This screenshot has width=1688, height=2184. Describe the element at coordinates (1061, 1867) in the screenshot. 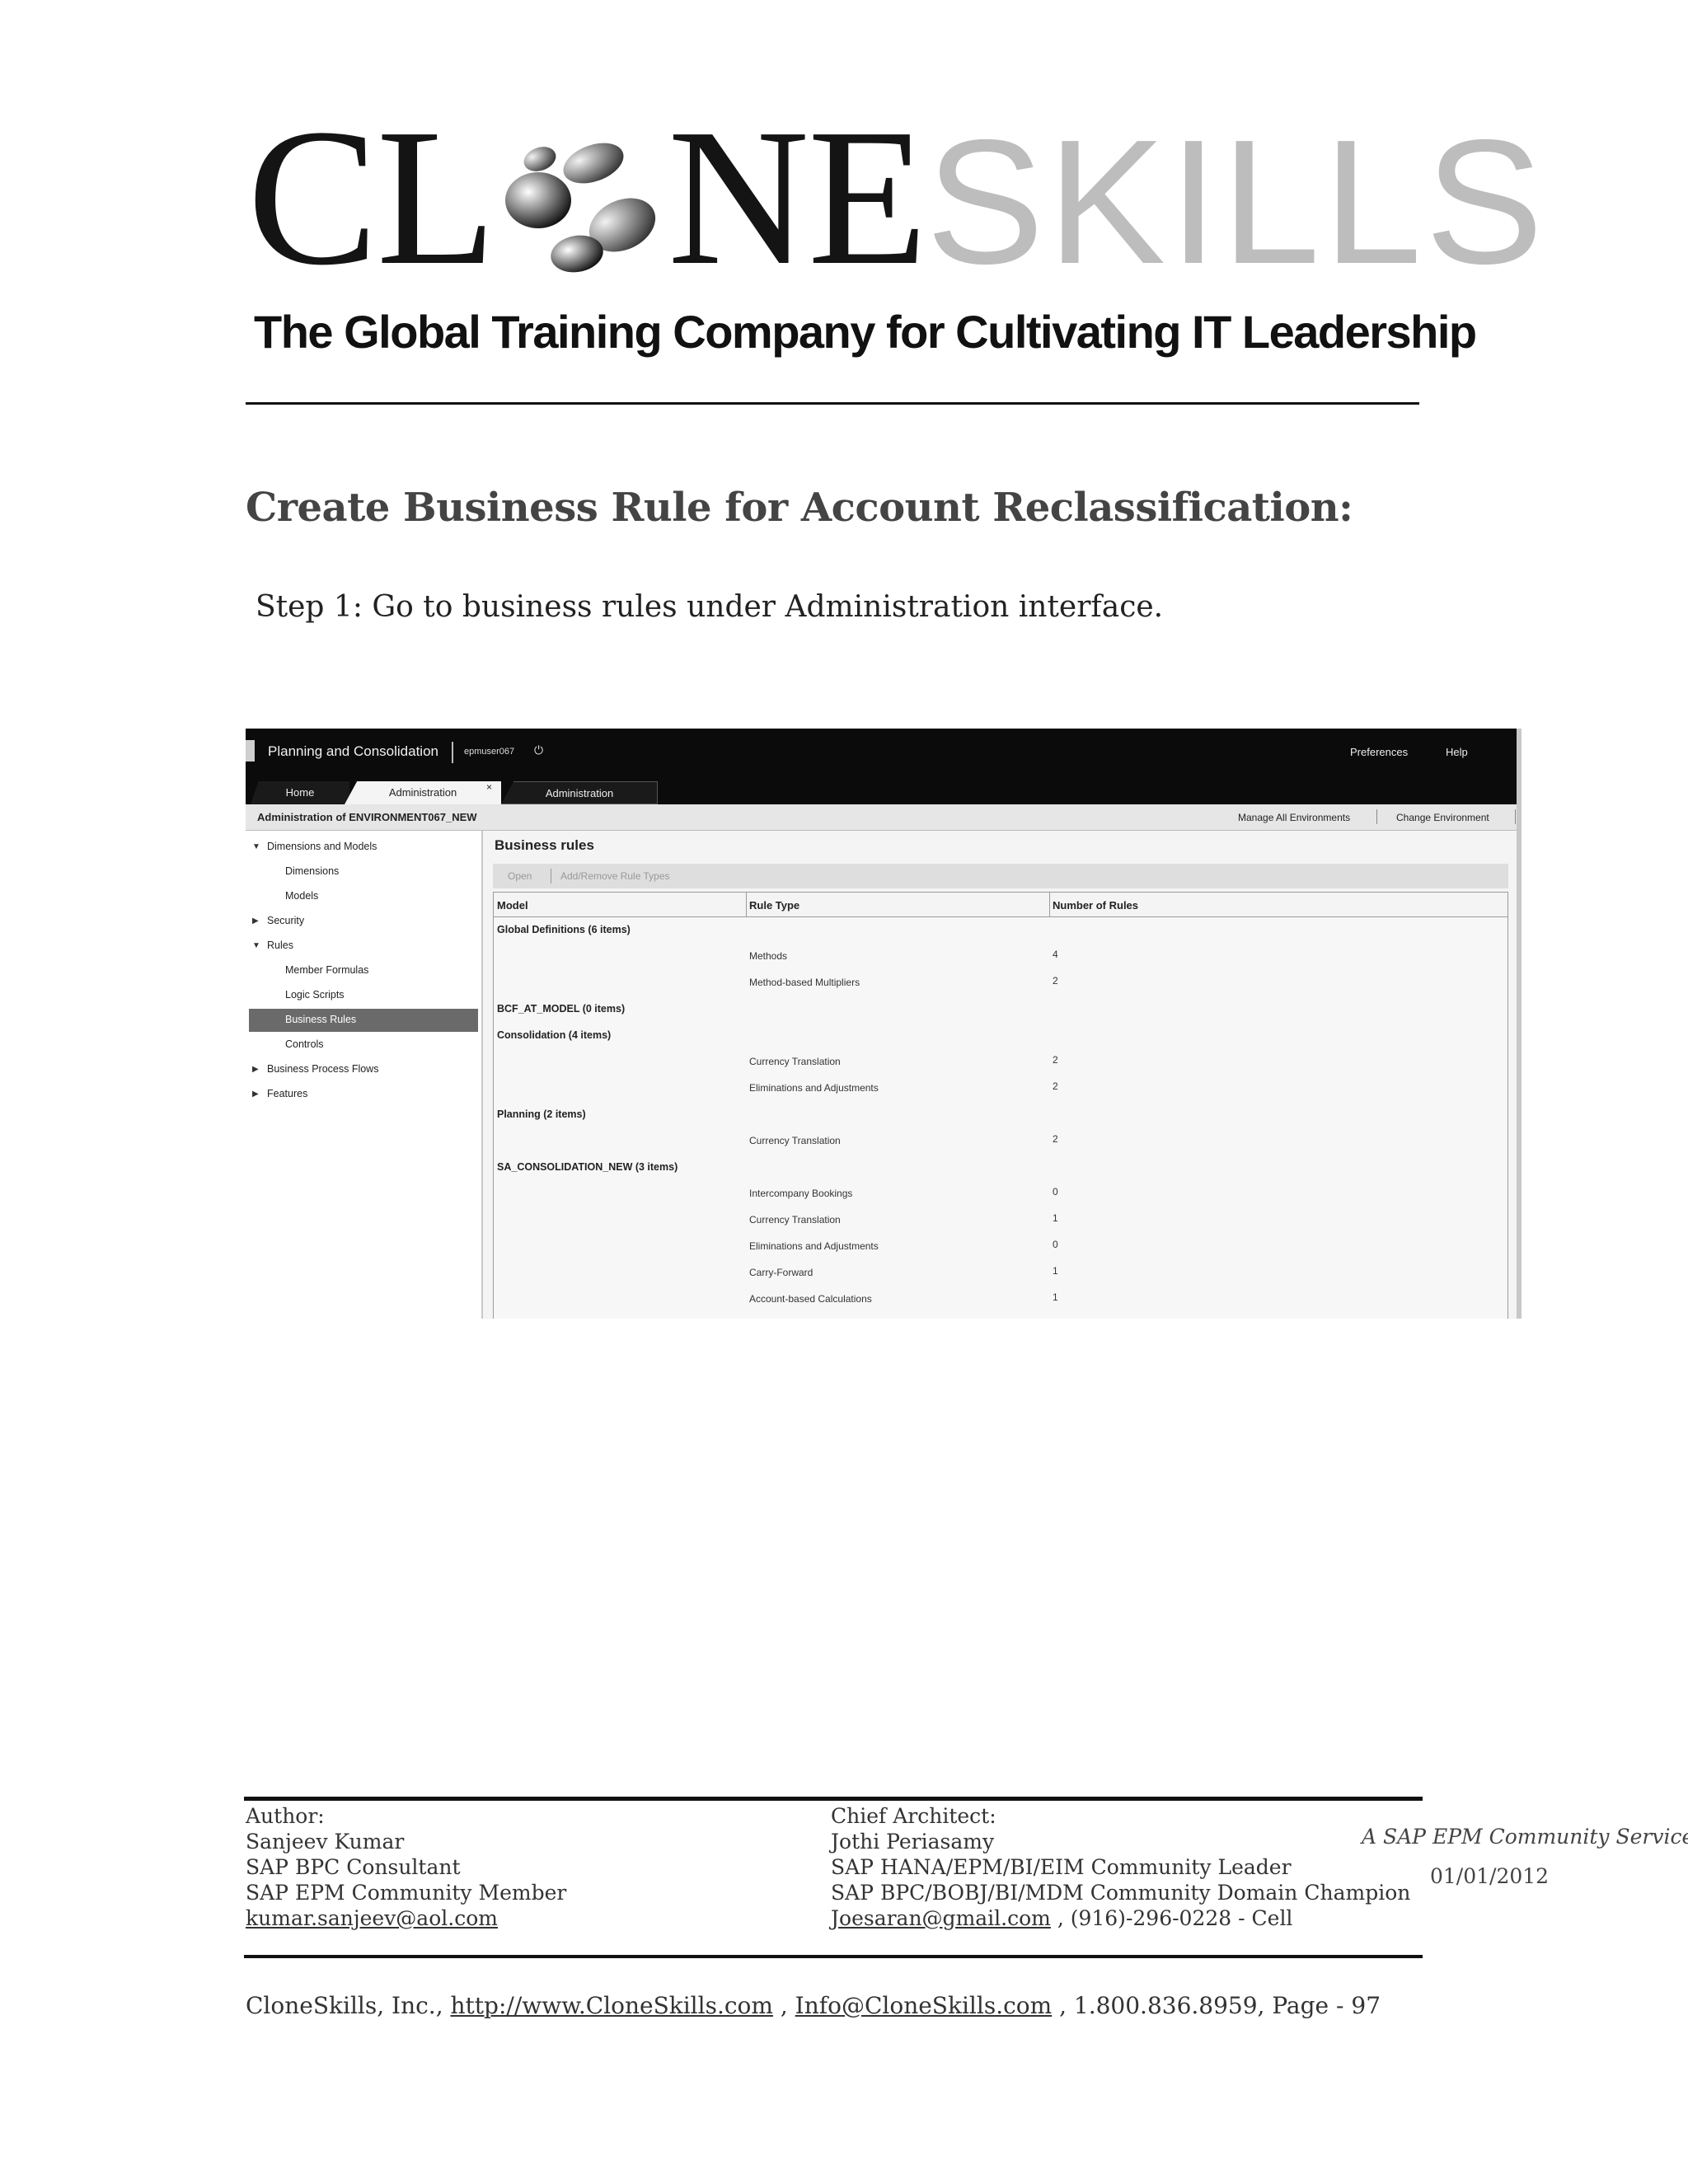

I see `chief-role: SAP HANA/EPM/BI/EIM Community Leader` at that location.